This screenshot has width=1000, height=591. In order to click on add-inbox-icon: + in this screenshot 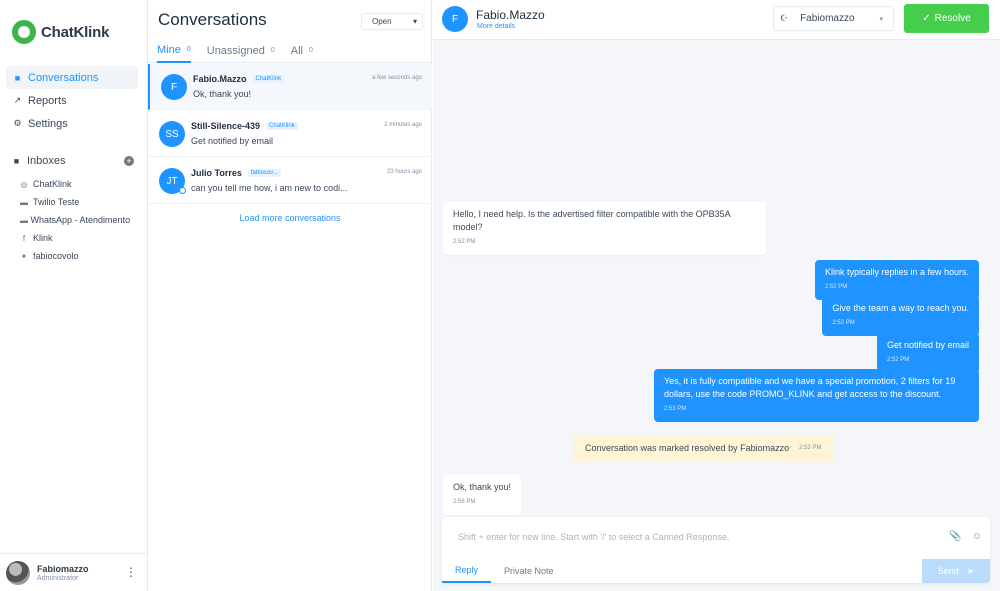, I will do `click(129, 161)`.